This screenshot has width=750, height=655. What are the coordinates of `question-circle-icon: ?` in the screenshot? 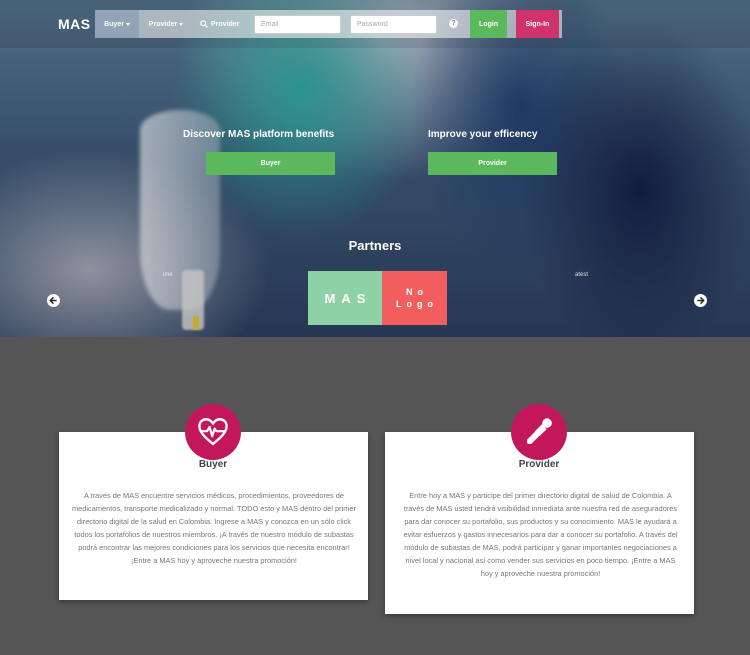 It's located at (453, 23).